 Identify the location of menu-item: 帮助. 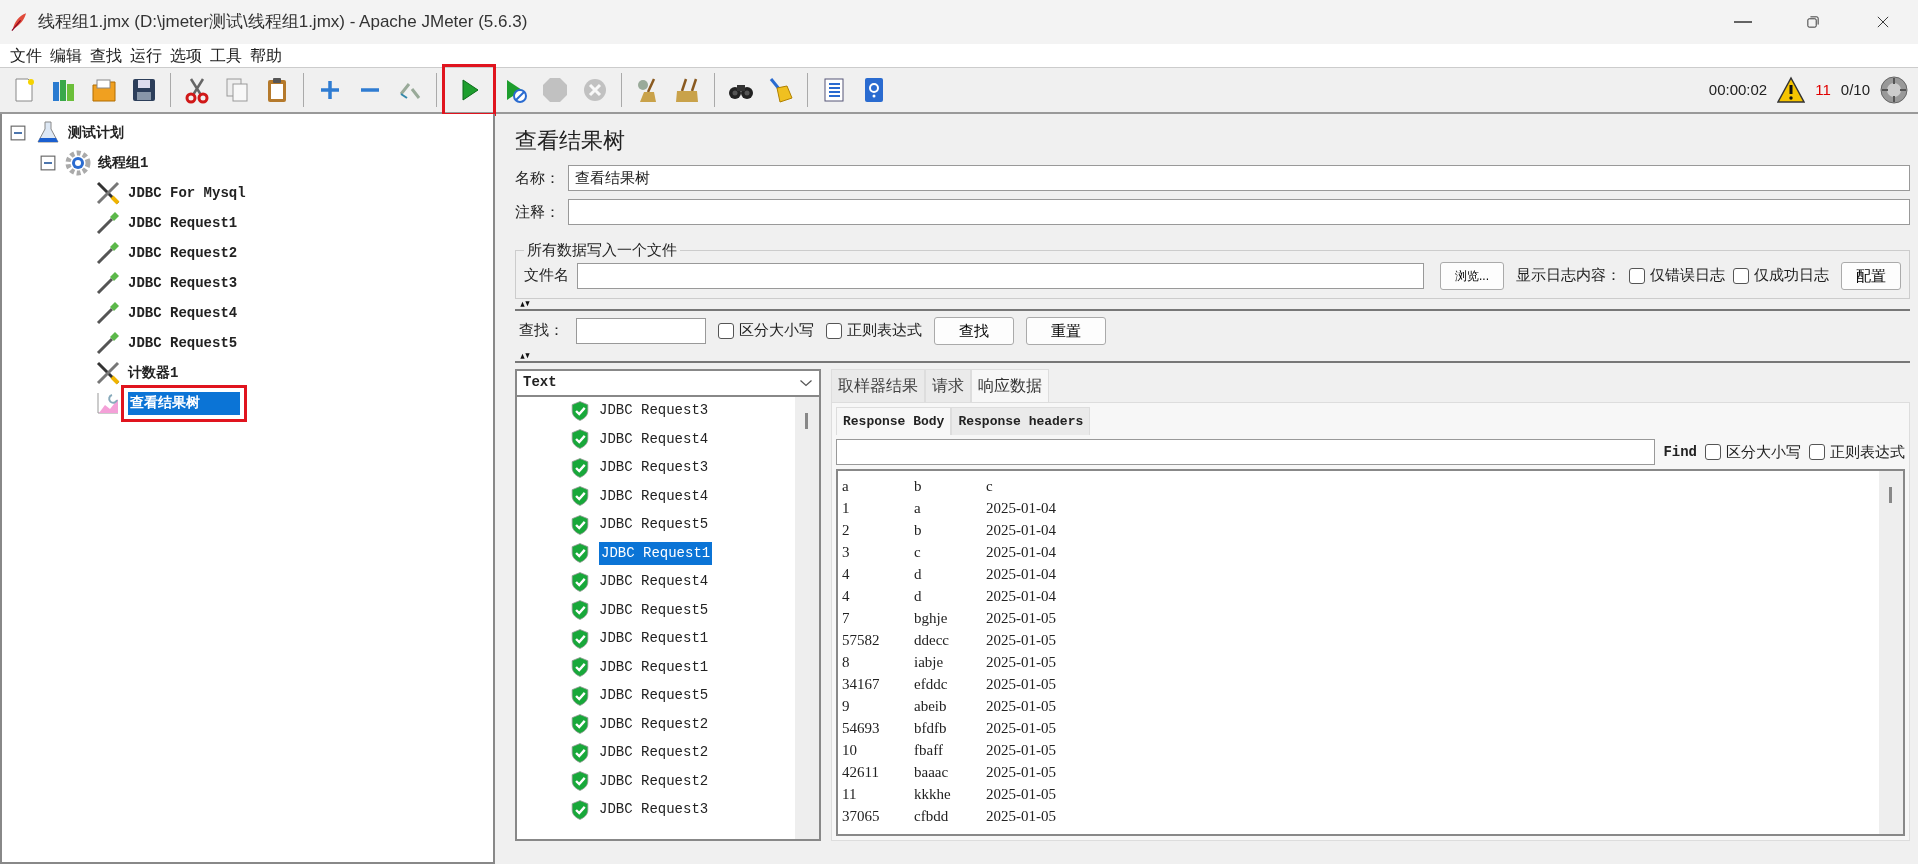
(266, 55).